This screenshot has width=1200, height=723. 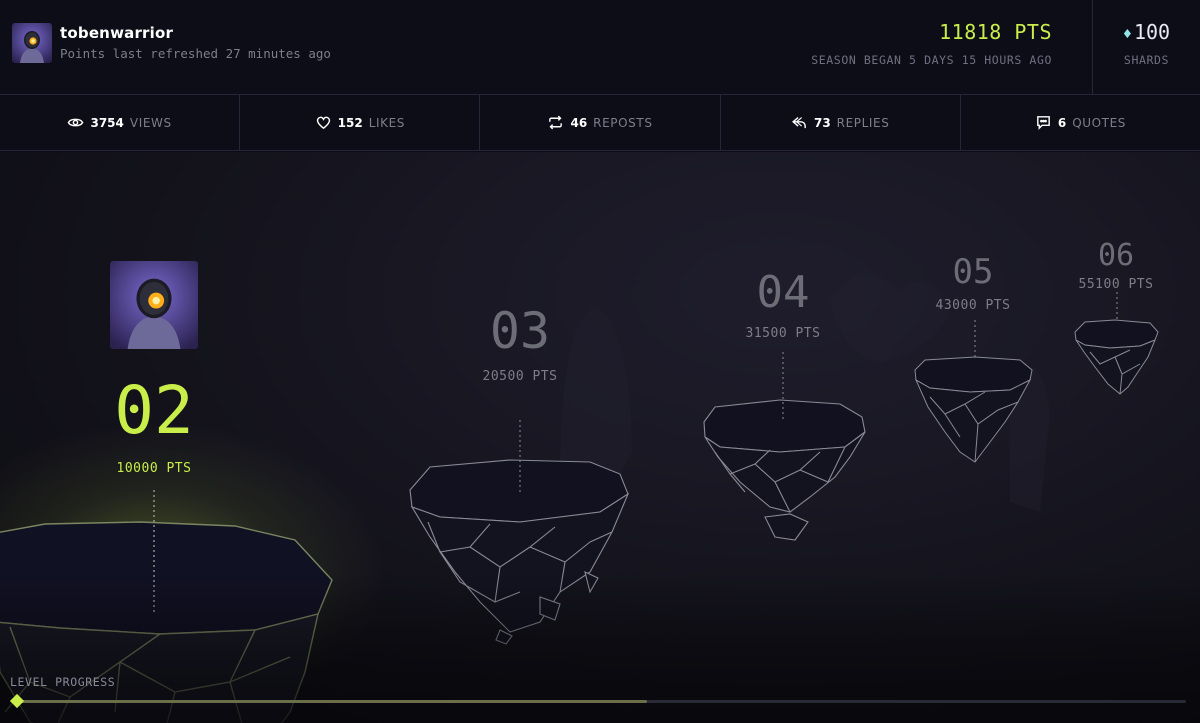 I want to click on season-status: SEASON BEGAN 5 DAYS 15 HOURS AGO, so click(x=931, y=60).